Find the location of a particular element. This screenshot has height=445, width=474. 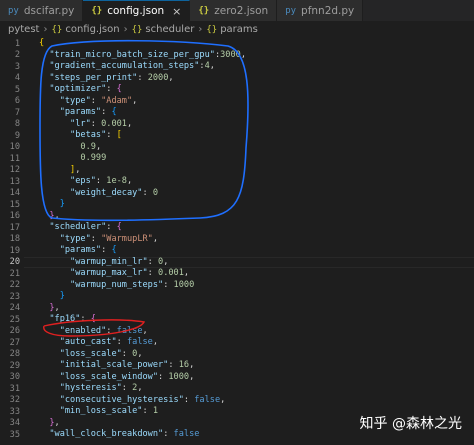

line-number: 6 is located at coordinates (17, 101).